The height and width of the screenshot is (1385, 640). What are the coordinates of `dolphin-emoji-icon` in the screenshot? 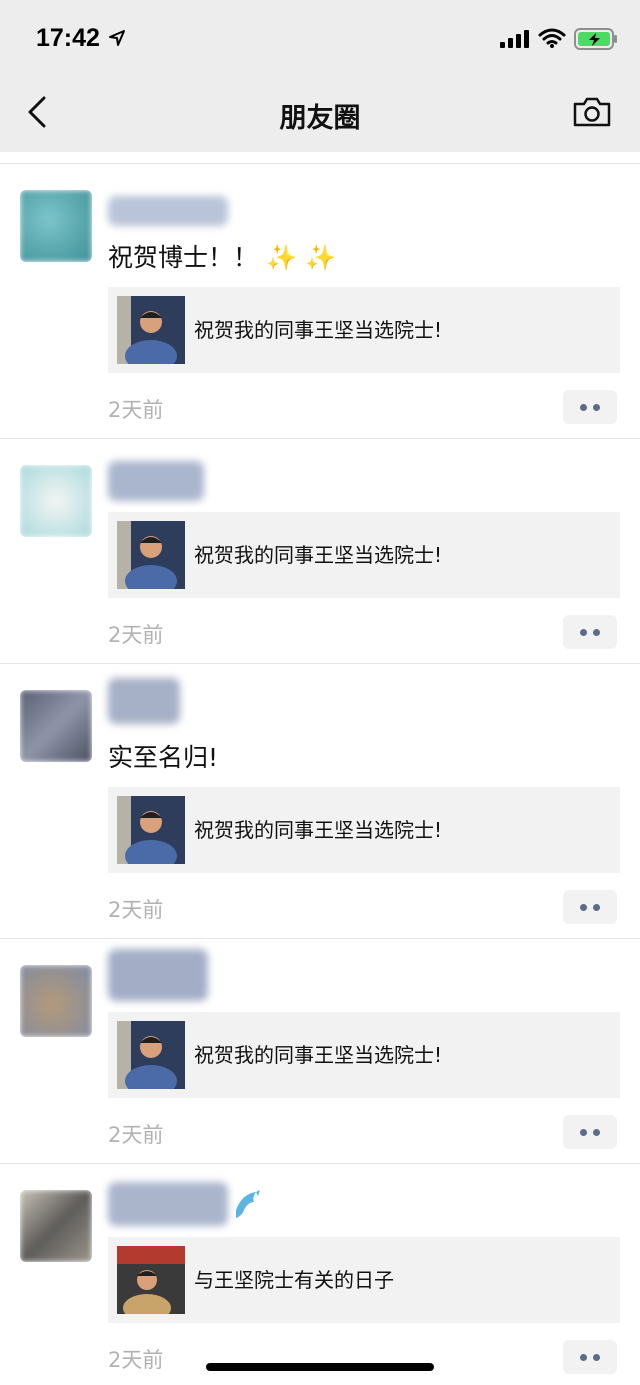 It's located at (248, 1204).